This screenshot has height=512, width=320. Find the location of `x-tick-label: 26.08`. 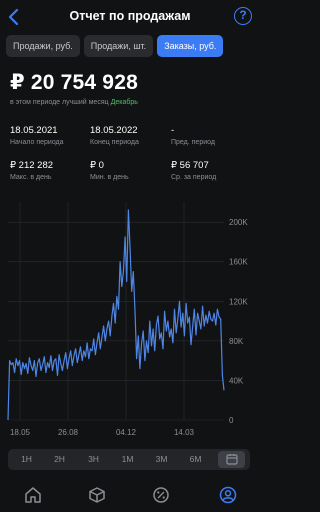

x-tick-label: 26.08 is located at coordinates (68, 432).